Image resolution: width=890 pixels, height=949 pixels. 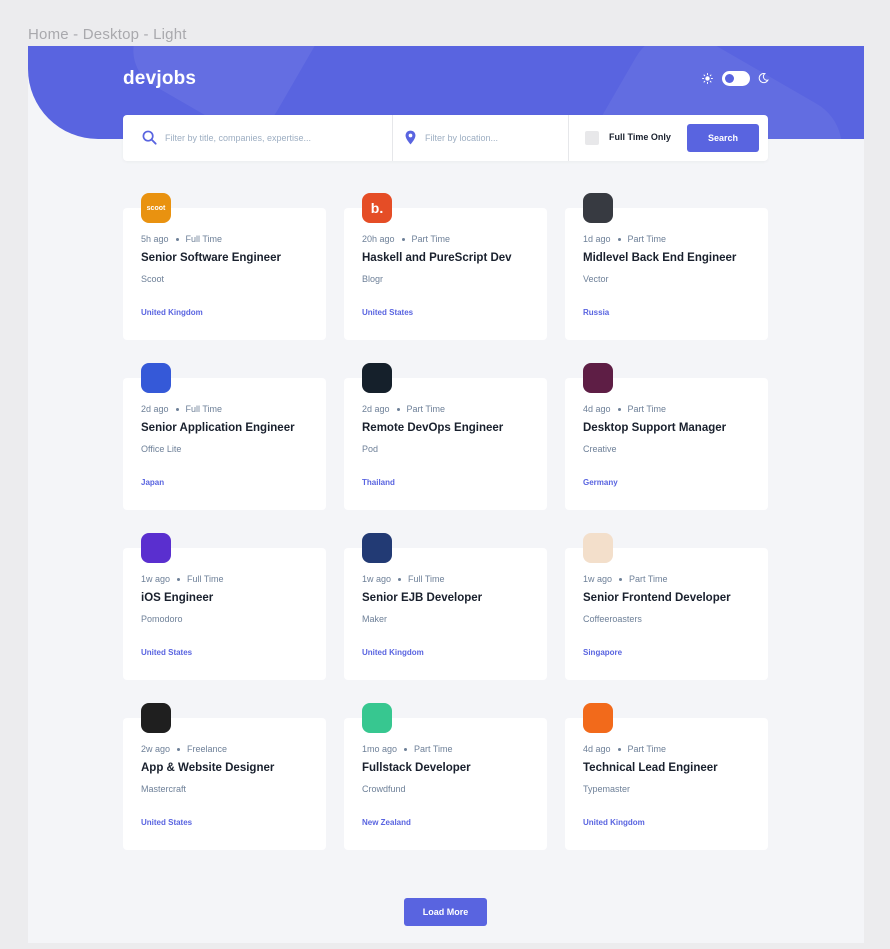 What do you see at coordinates (384, 789) in the screenshot?
I see `company-name: Crowdfund` at bounding box center [384, 789].